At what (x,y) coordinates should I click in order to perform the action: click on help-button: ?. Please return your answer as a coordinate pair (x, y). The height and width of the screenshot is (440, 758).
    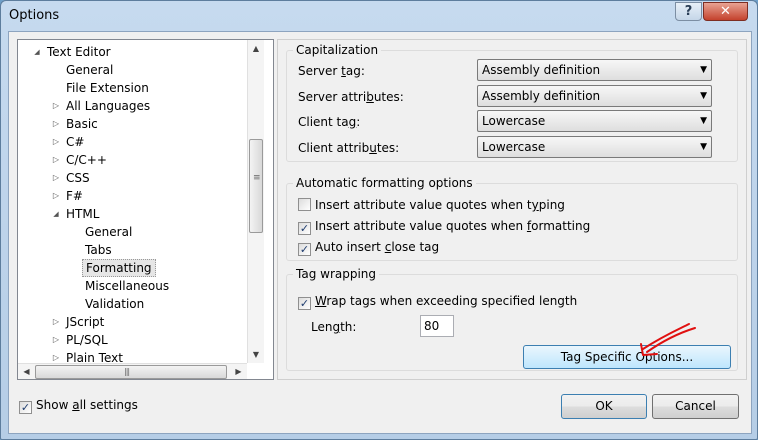
    Looking at the image, I should click on (688, 11).